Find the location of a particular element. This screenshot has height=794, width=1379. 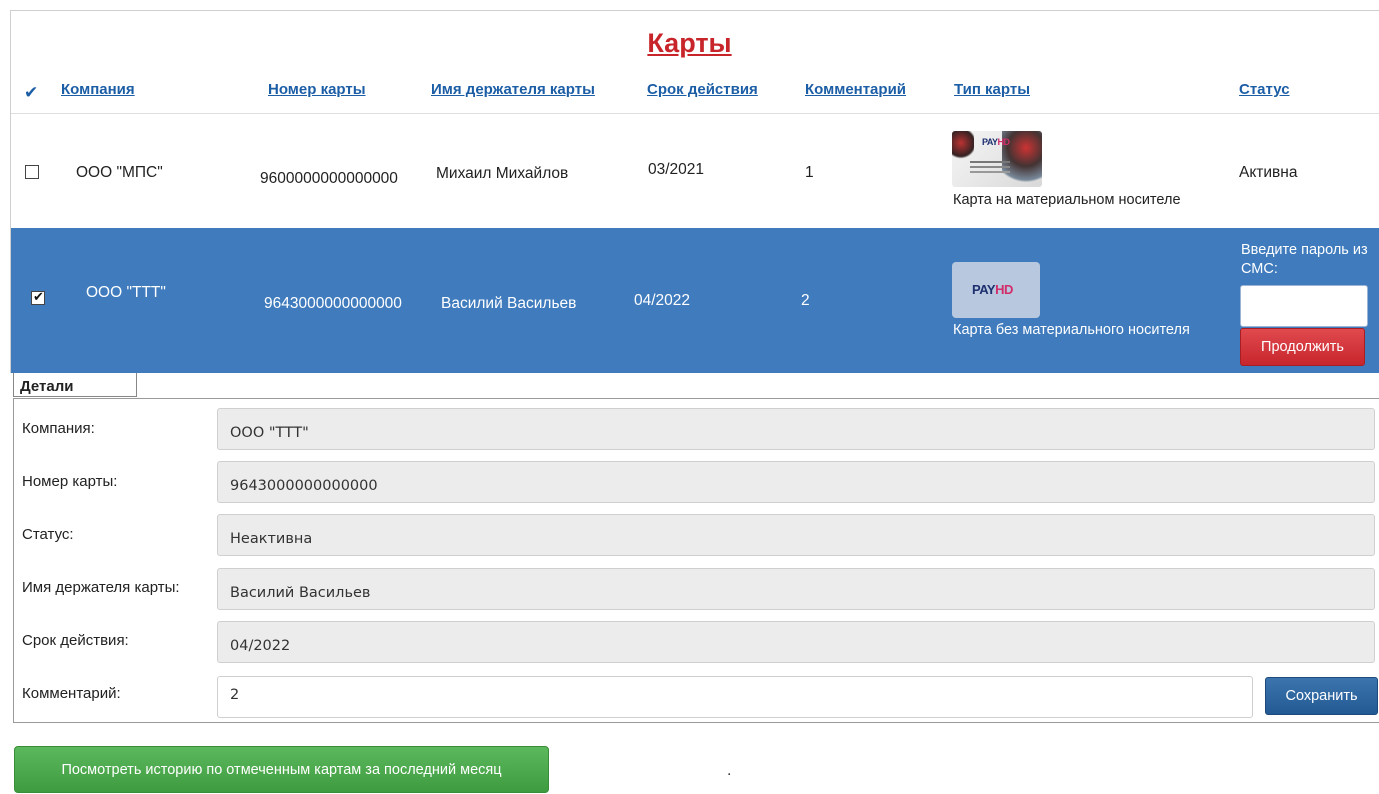

cell-status: Активна is located at coordinates (1268, 172).